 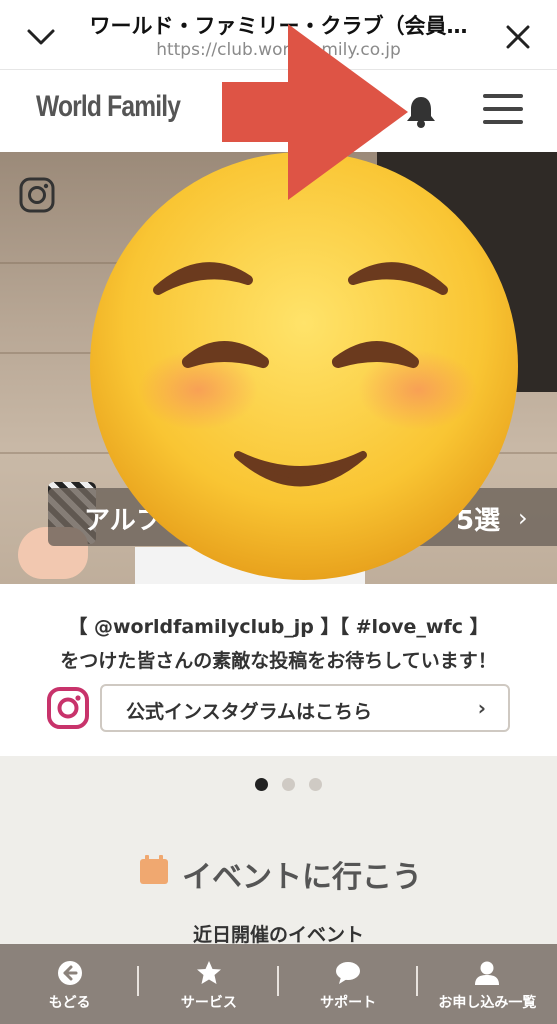 What do you see at coordinates (481, 708) in the screenshot?
I see `chevron-right-icon: ›` at bounding box center [481, 708].